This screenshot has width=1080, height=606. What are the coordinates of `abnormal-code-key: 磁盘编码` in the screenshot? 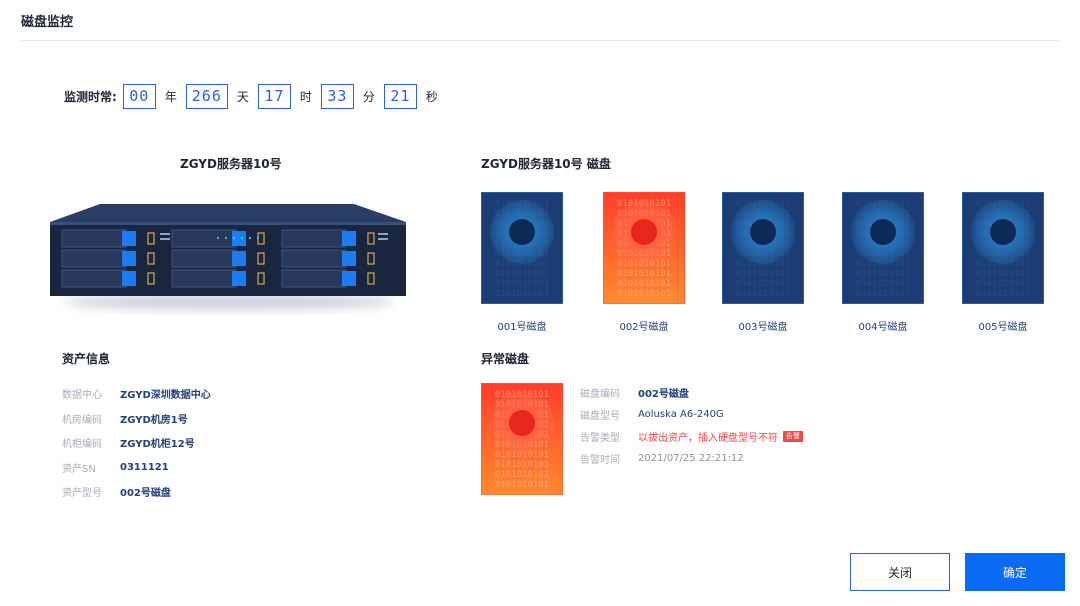 It's located at (600, 394).